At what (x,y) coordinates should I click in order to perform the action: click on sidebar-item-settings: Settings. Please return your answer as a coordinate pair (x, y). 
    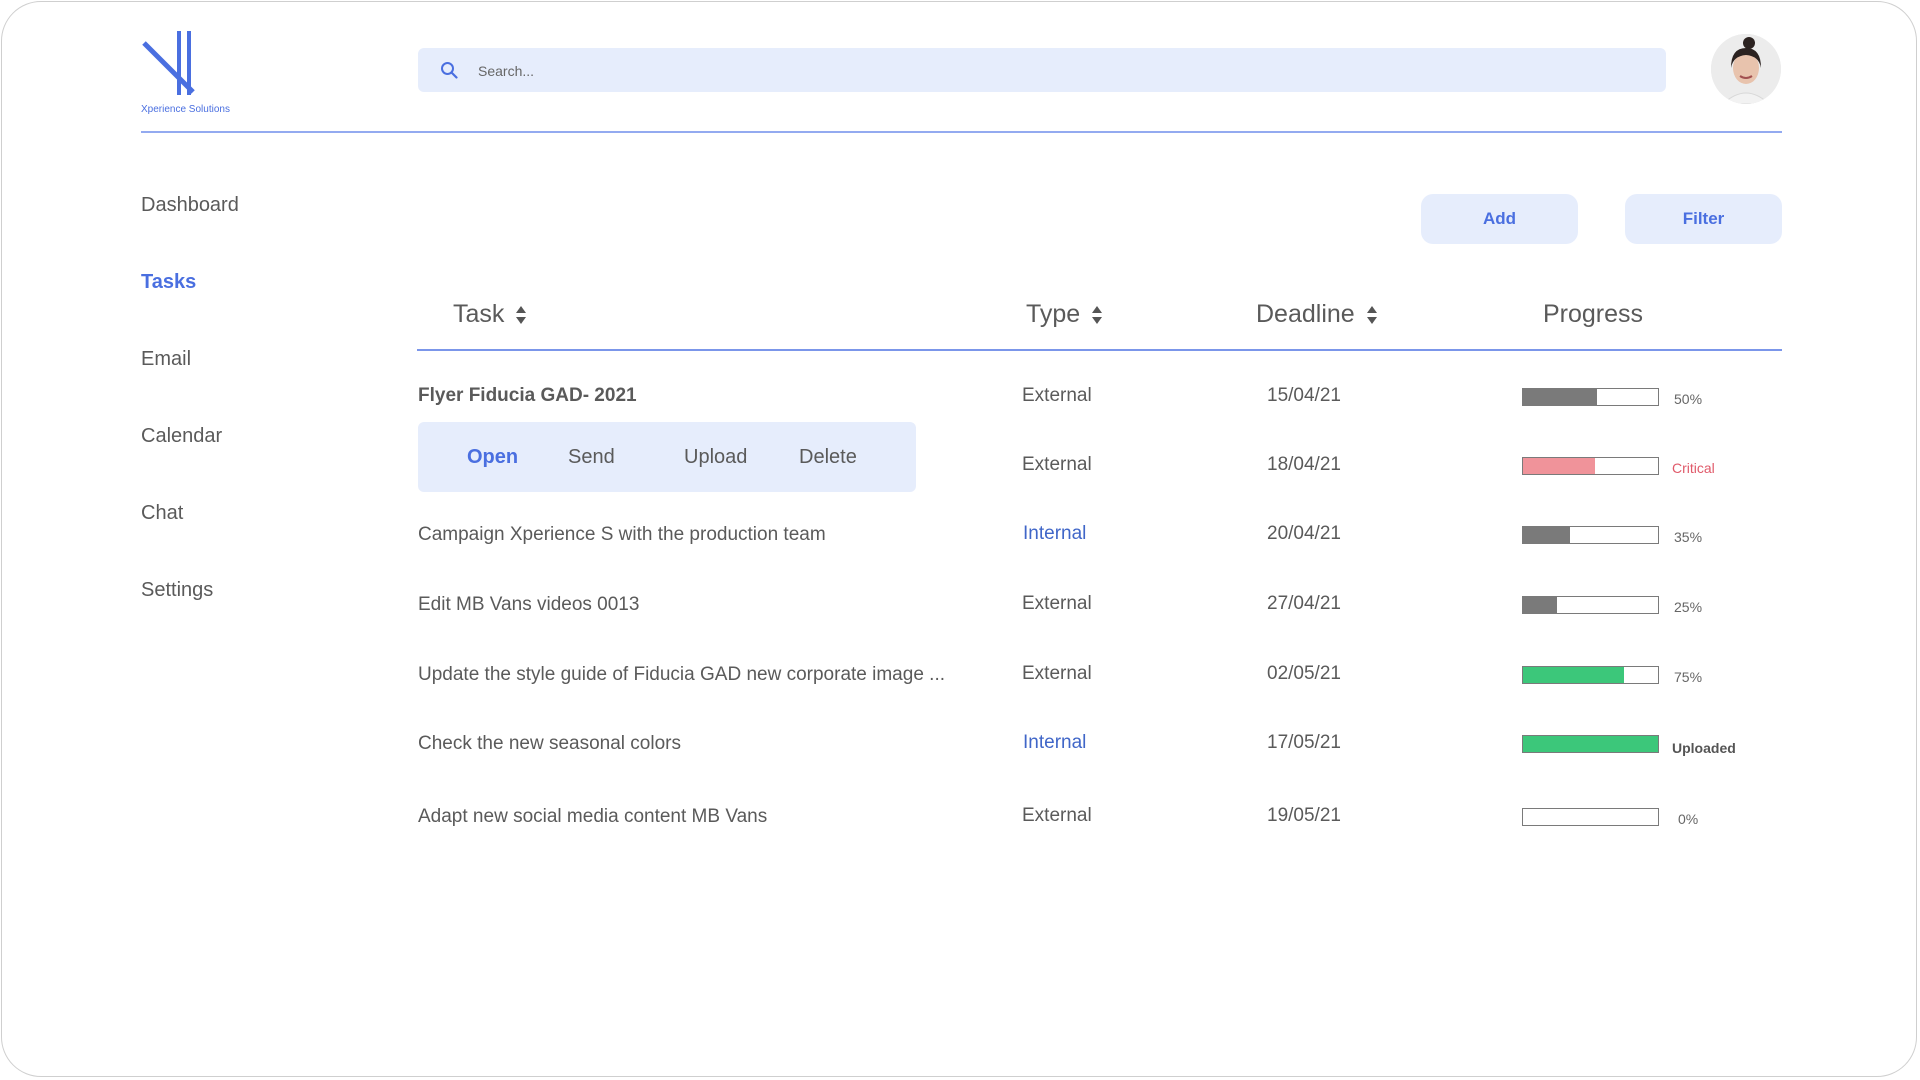
    Looking at the image, I should click on (177, 590).